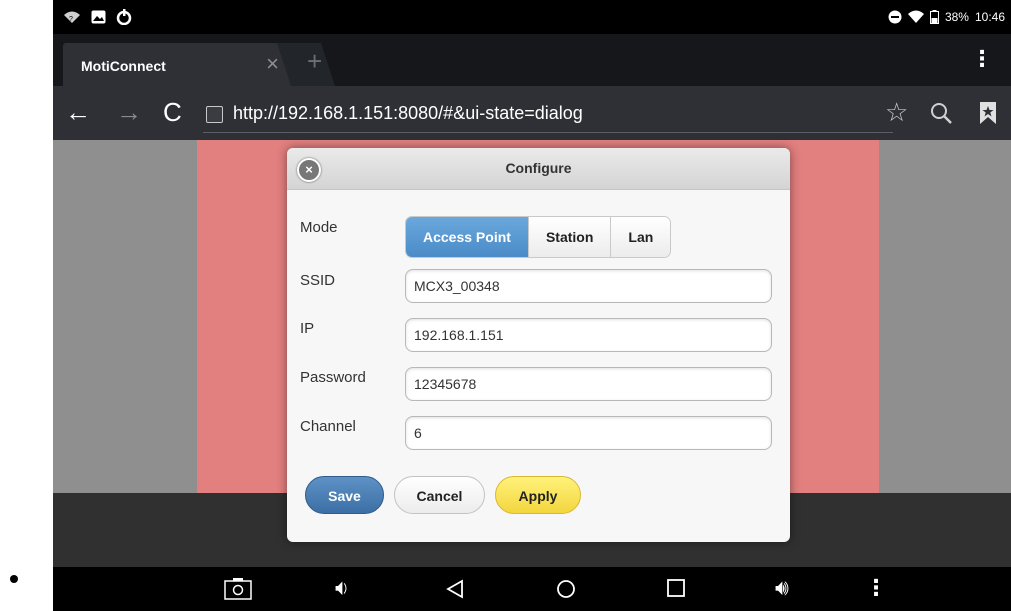 Image resolution: width=1011 pixels, height=611 pixels. I want to click on ip-field, so click(588, 335).